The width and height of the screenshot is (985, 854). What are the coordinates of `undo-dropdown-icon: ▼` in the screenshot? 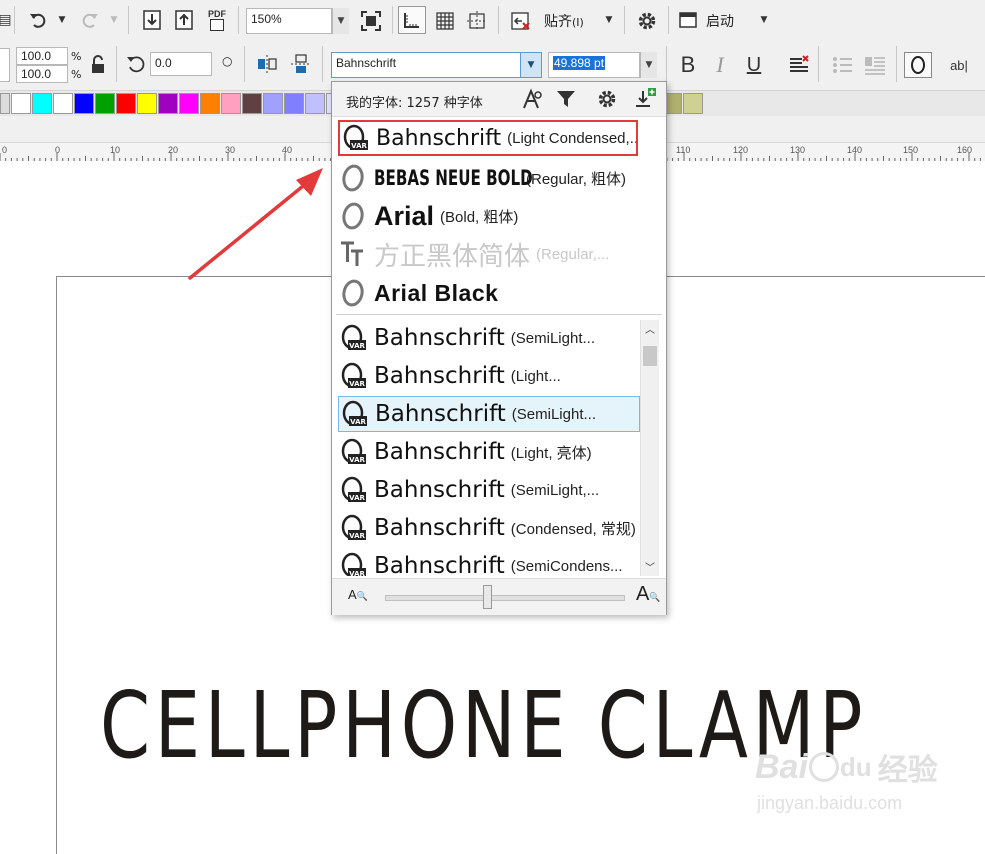 It's located at (62, 20).